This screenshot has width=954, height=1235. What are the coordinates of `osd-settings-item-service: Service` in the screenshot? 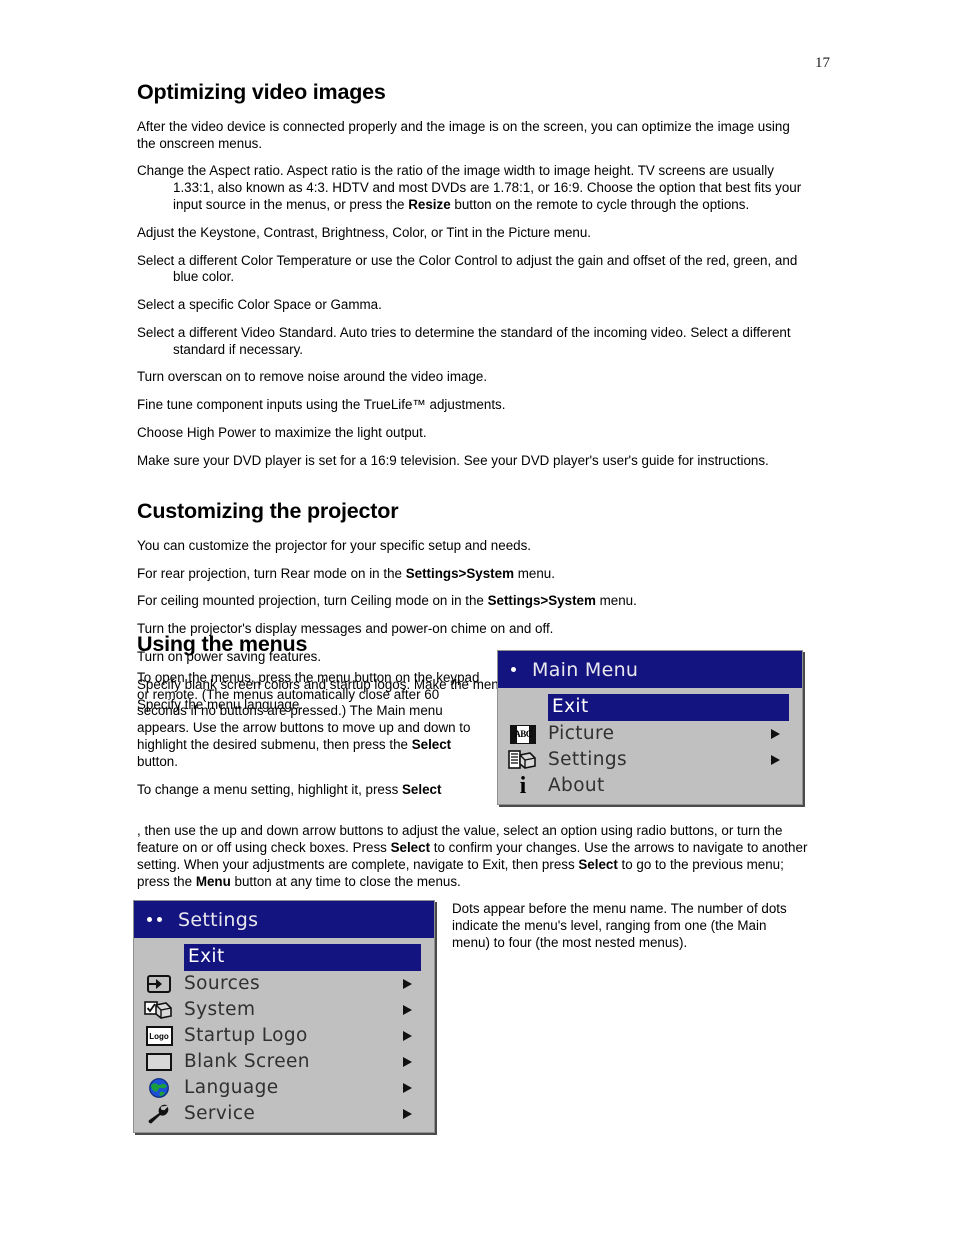 It's located at (284, 1114).